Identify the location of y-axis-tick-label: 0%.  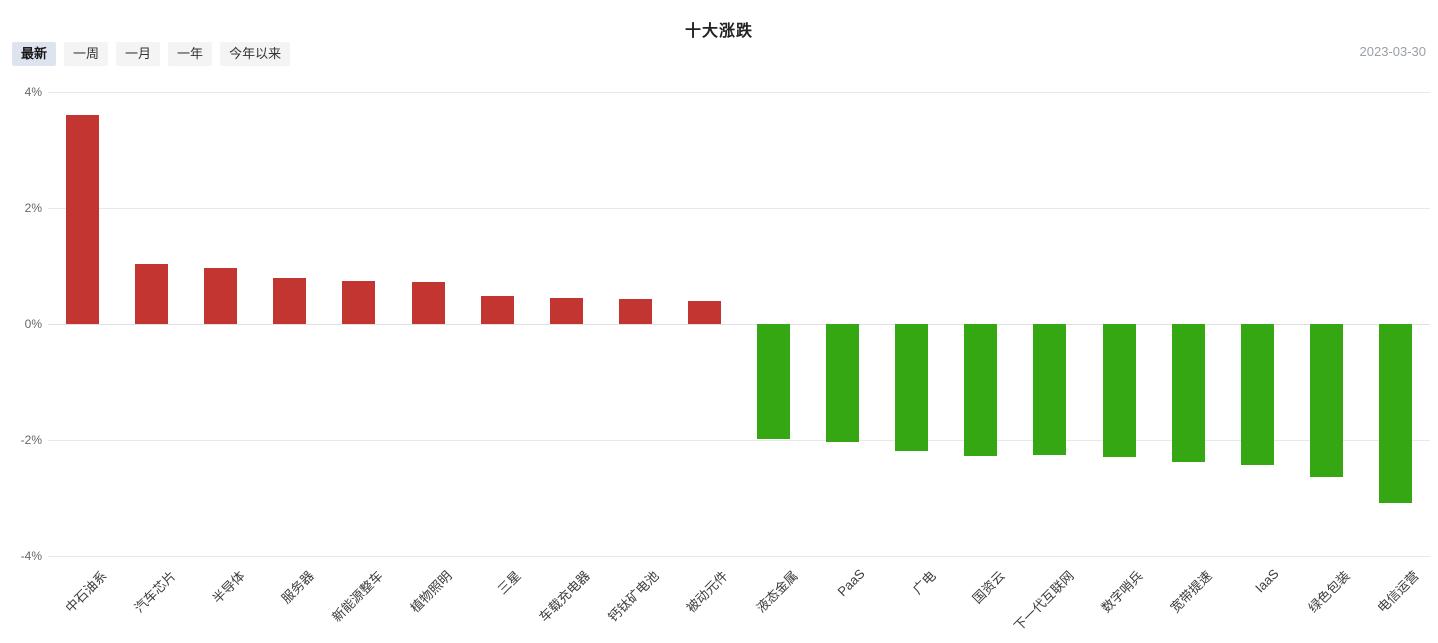
(33, 324).